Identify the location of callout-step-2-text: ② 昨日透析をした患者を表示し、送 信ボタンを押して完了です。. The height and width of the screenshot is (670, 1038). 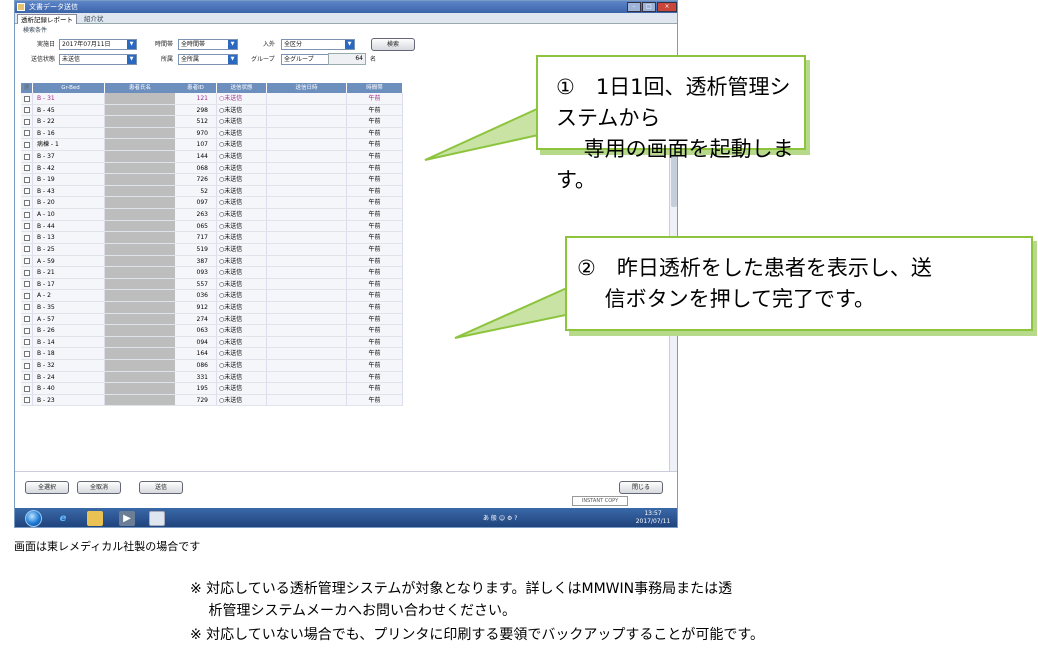
(754, 284).